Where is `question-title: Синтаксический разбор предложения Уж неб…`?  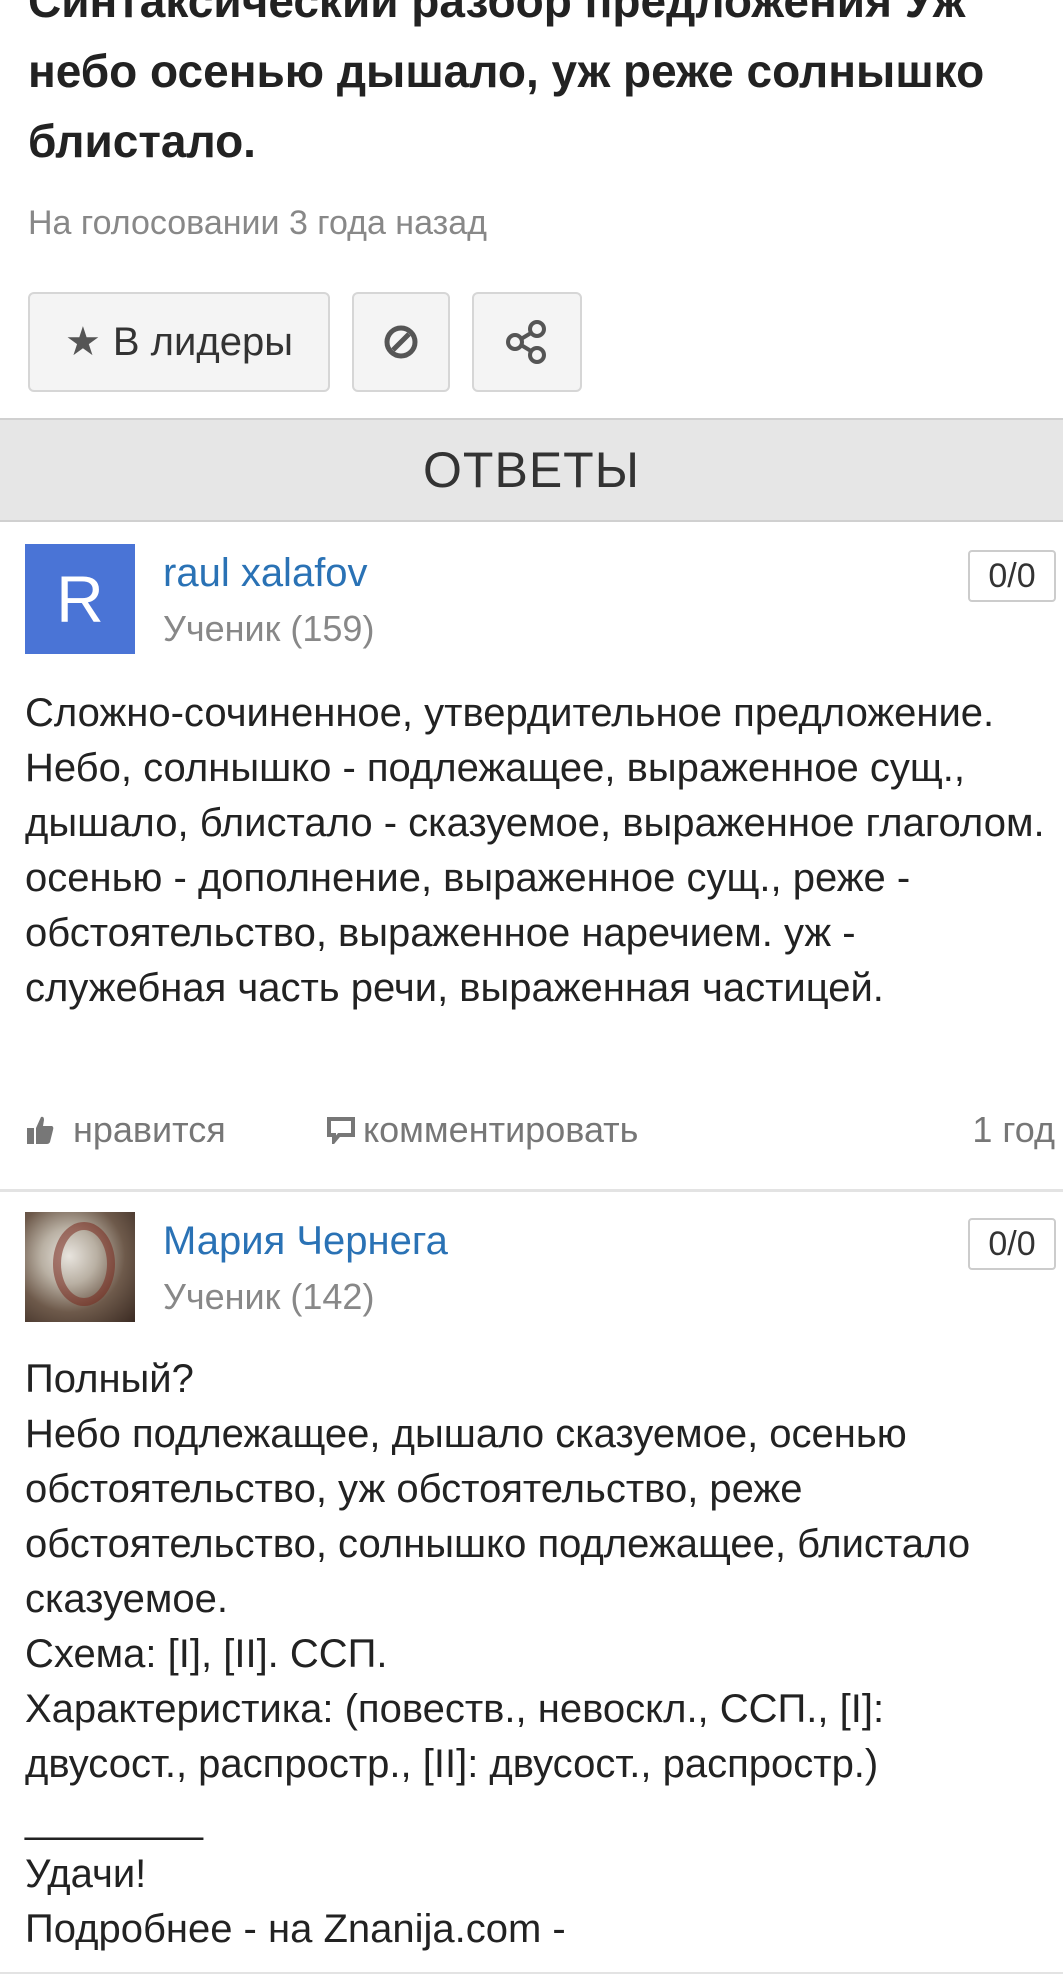
question-title: Синтаксический разбор предложения Уж неб… is located at coordinates (506, 83).